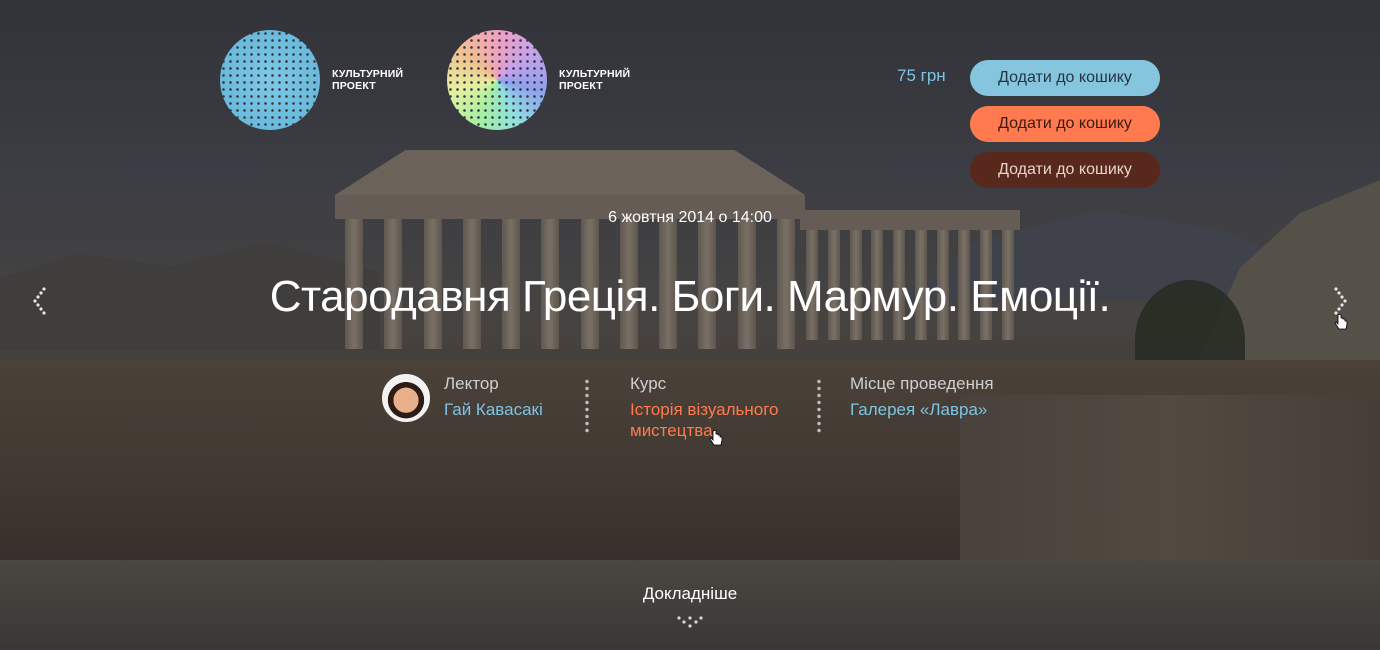 The height and width of the screenshot is (650, 1380). I want to click on chevron-left-icon, so click(39, 301).